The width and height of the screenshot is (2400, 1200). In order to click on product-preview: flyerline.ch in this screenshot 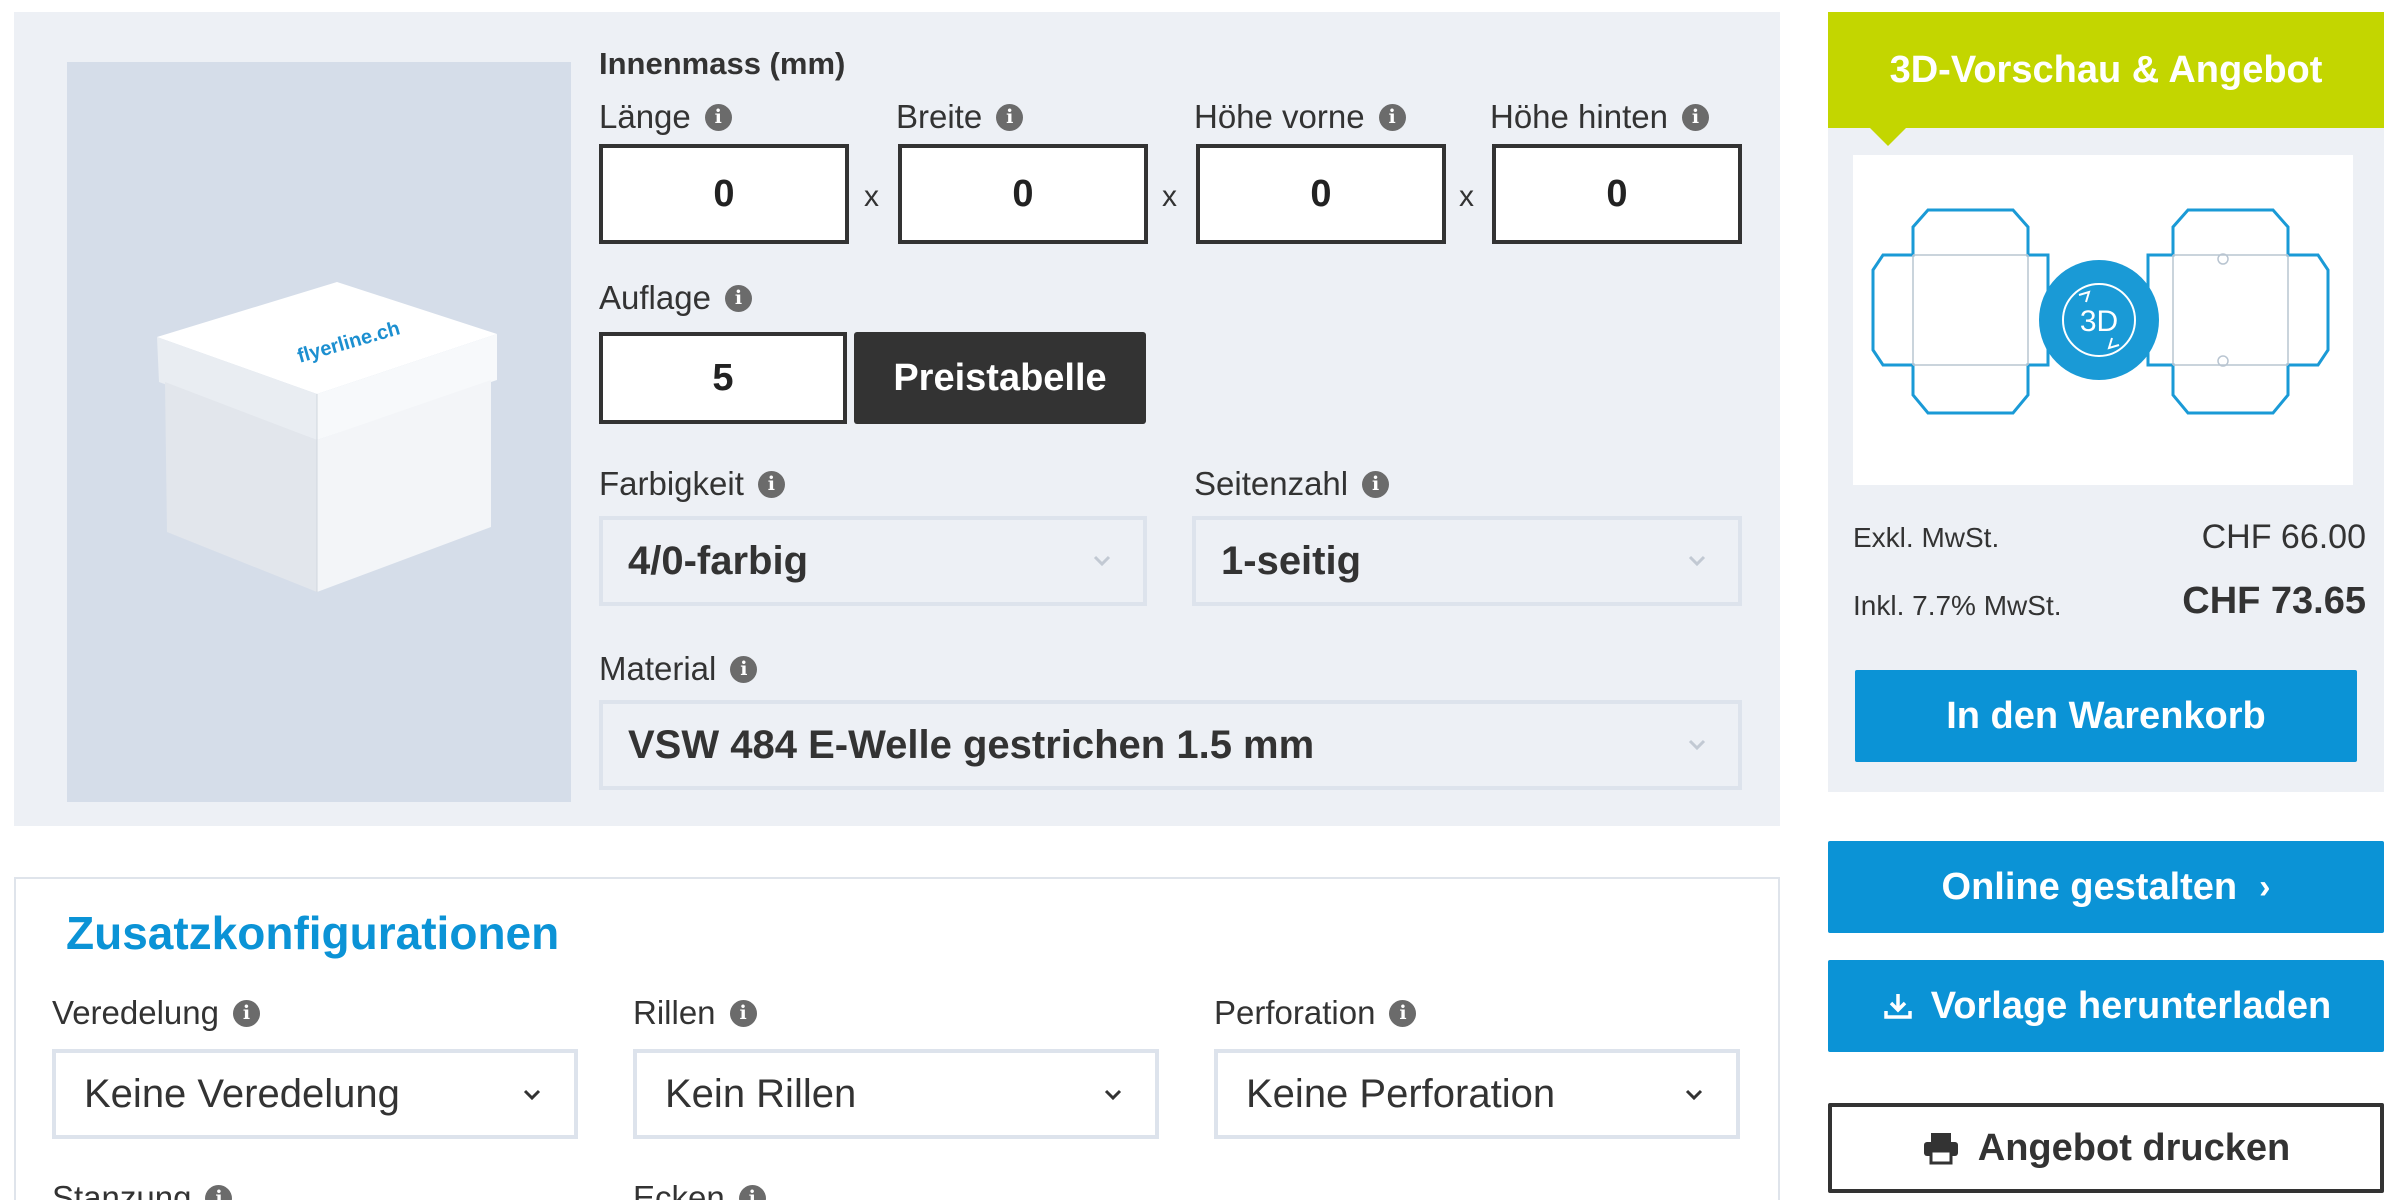, I will do `click(319, 432)`.